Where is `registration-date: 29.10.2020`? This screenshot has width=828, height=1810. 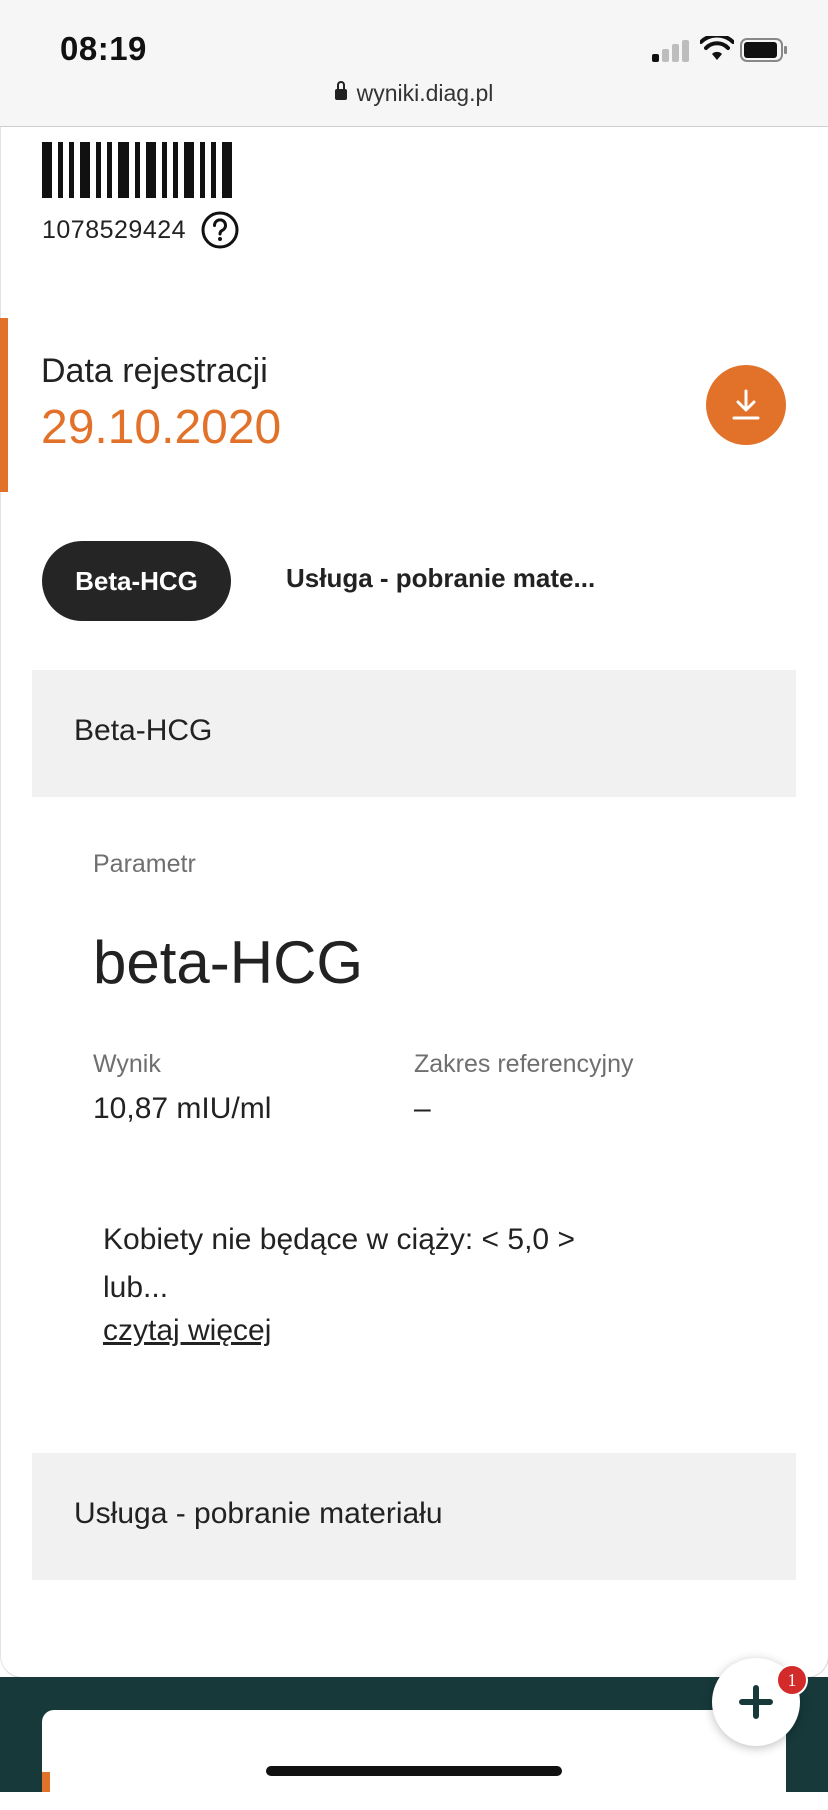 registration-date: 29.10.2020 is located at coordinates (161, 427).